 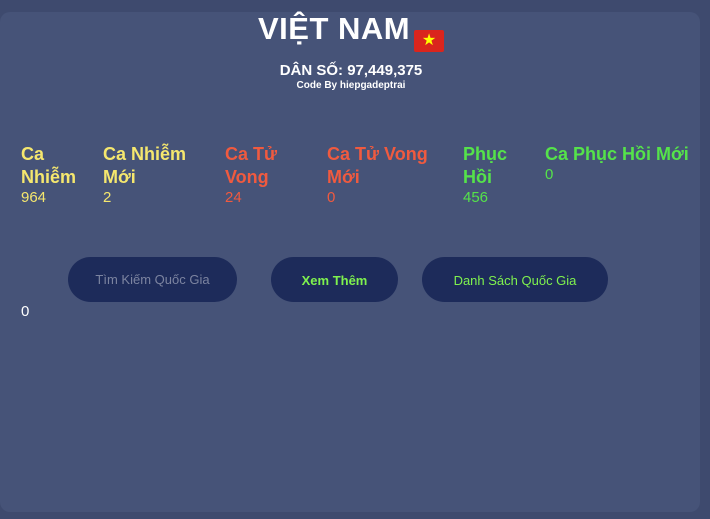 What do you see at coordinates (145, 165) in the screenshot?
I see `stat-new-cases-label: Ca Nhiễm Mới` at bounding box center [145, 165].